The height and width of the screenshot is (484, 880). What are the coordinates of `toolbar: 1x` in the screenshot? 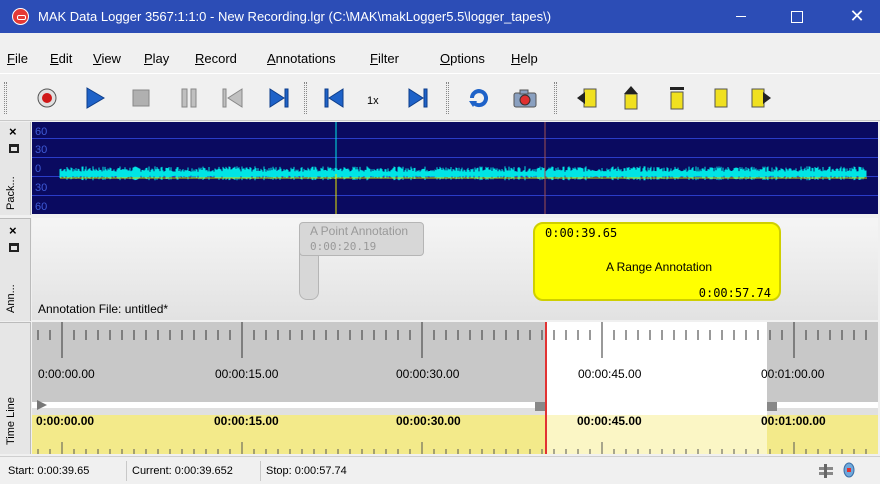 It's located at (440, 97).